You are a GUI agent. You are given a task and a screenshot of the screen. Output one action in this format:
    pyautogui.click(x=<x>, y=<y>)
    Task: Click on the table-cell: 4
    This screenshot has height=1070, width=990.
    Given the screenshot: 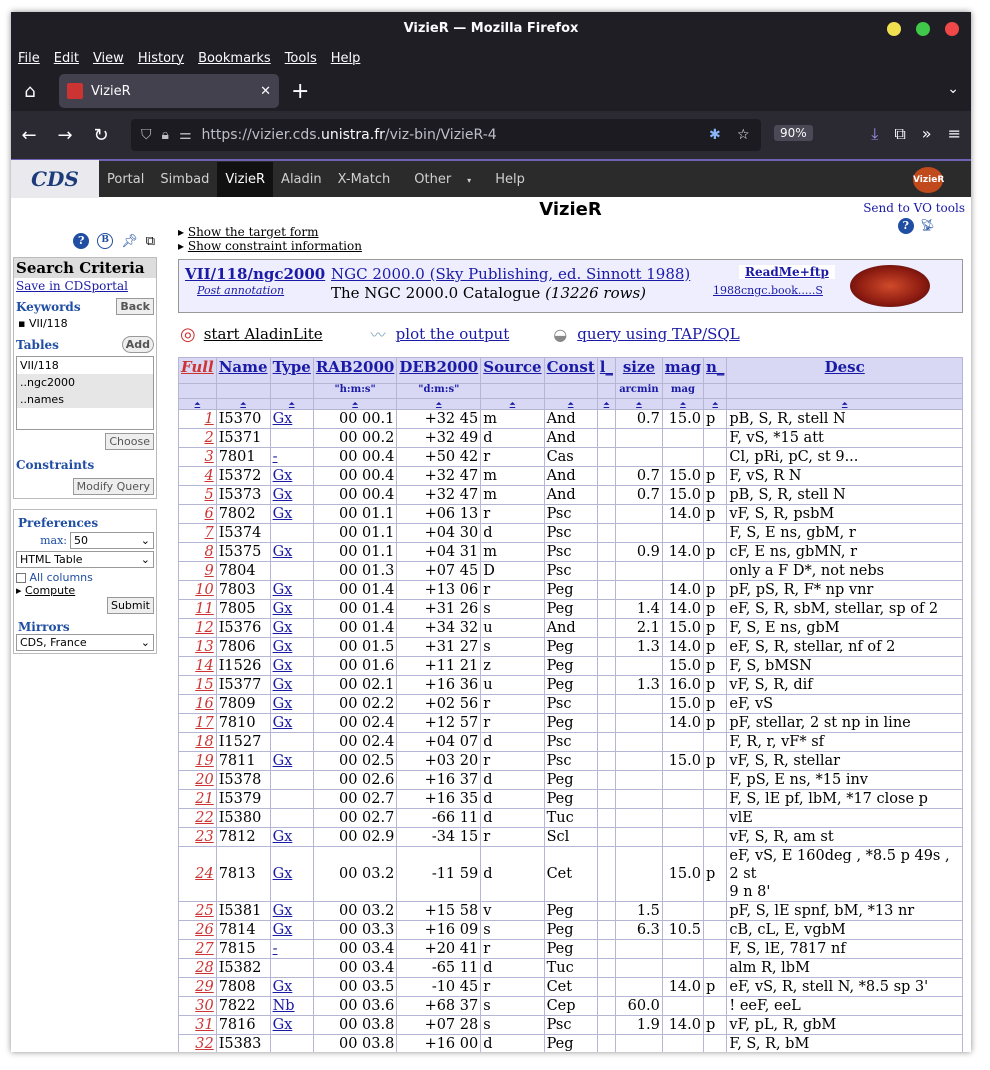 What is the action you would take?
    pyautogui.click(x=197, y=476)
    